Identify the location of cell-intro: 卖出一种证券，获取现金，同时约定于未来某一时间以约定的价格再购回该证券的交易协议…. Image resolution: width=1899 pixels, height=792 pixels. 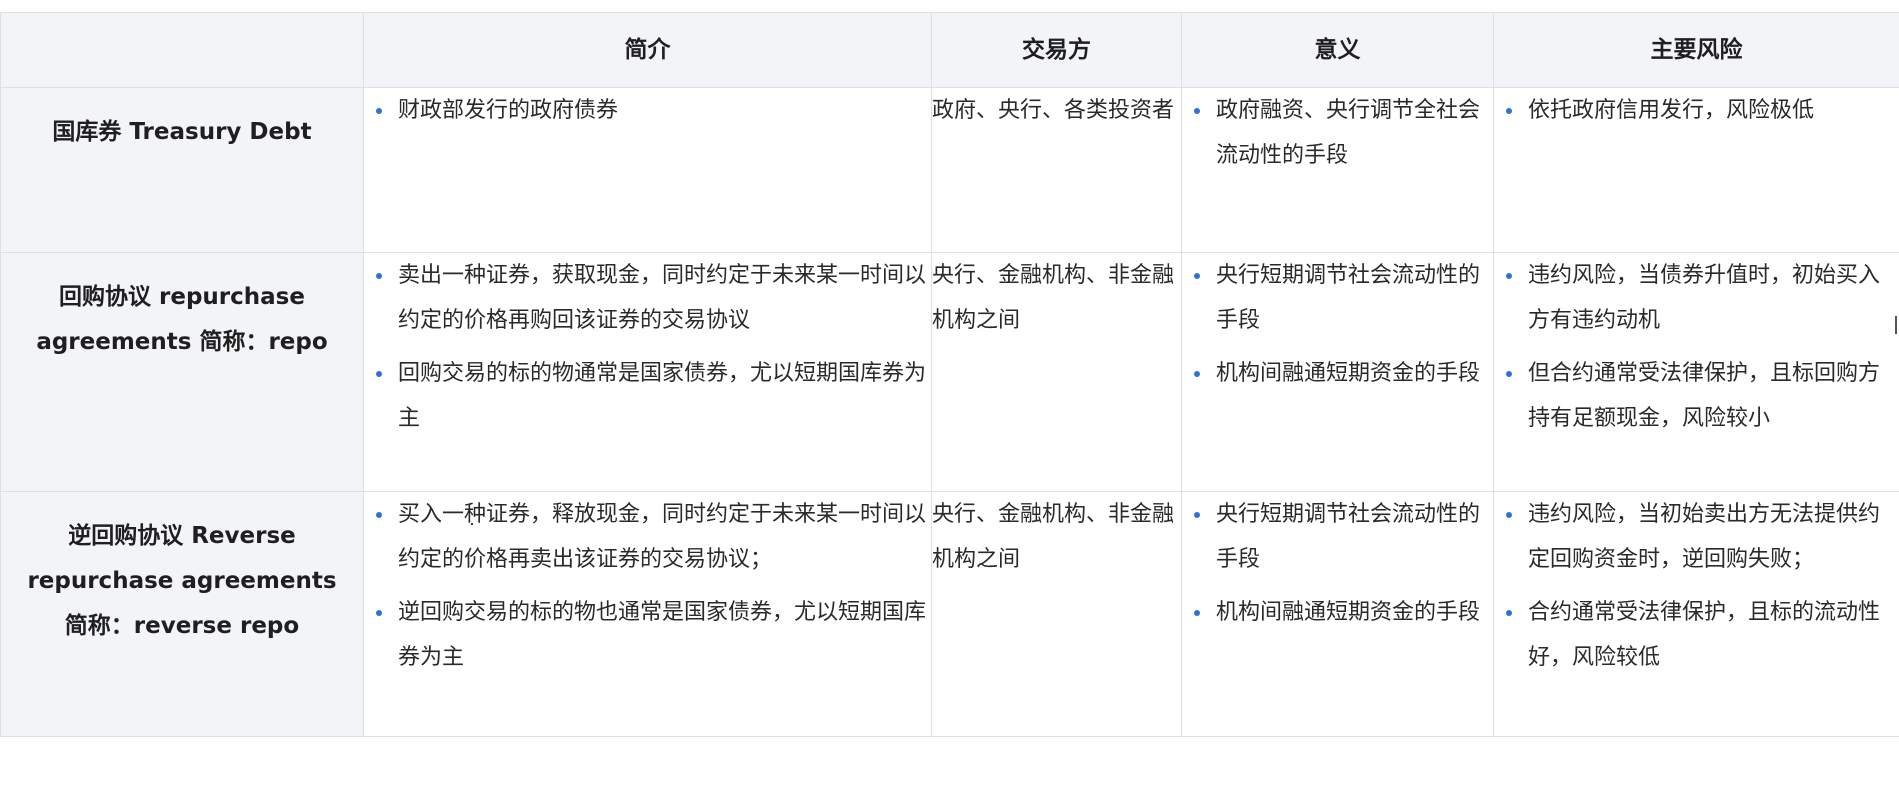
(647, 372).